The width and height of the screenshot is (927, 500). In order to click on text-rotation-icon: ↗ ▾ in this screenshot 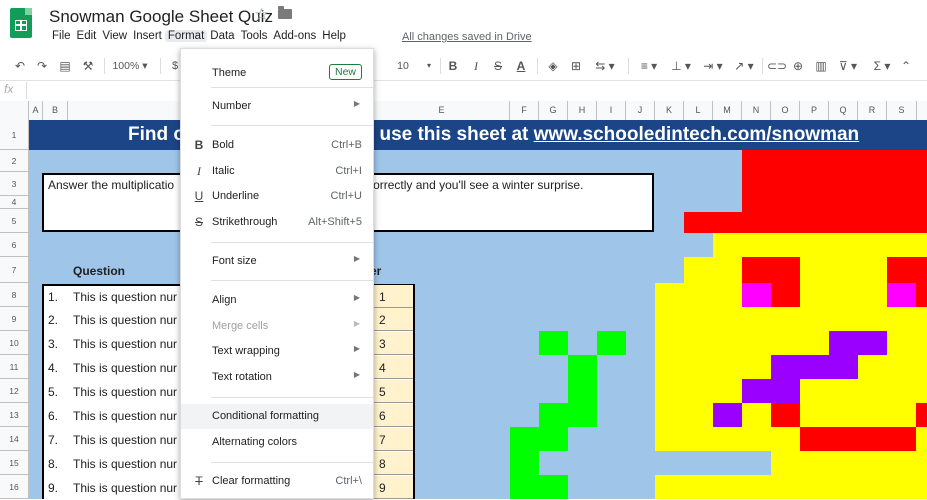, I will do `click(744, 66)`.